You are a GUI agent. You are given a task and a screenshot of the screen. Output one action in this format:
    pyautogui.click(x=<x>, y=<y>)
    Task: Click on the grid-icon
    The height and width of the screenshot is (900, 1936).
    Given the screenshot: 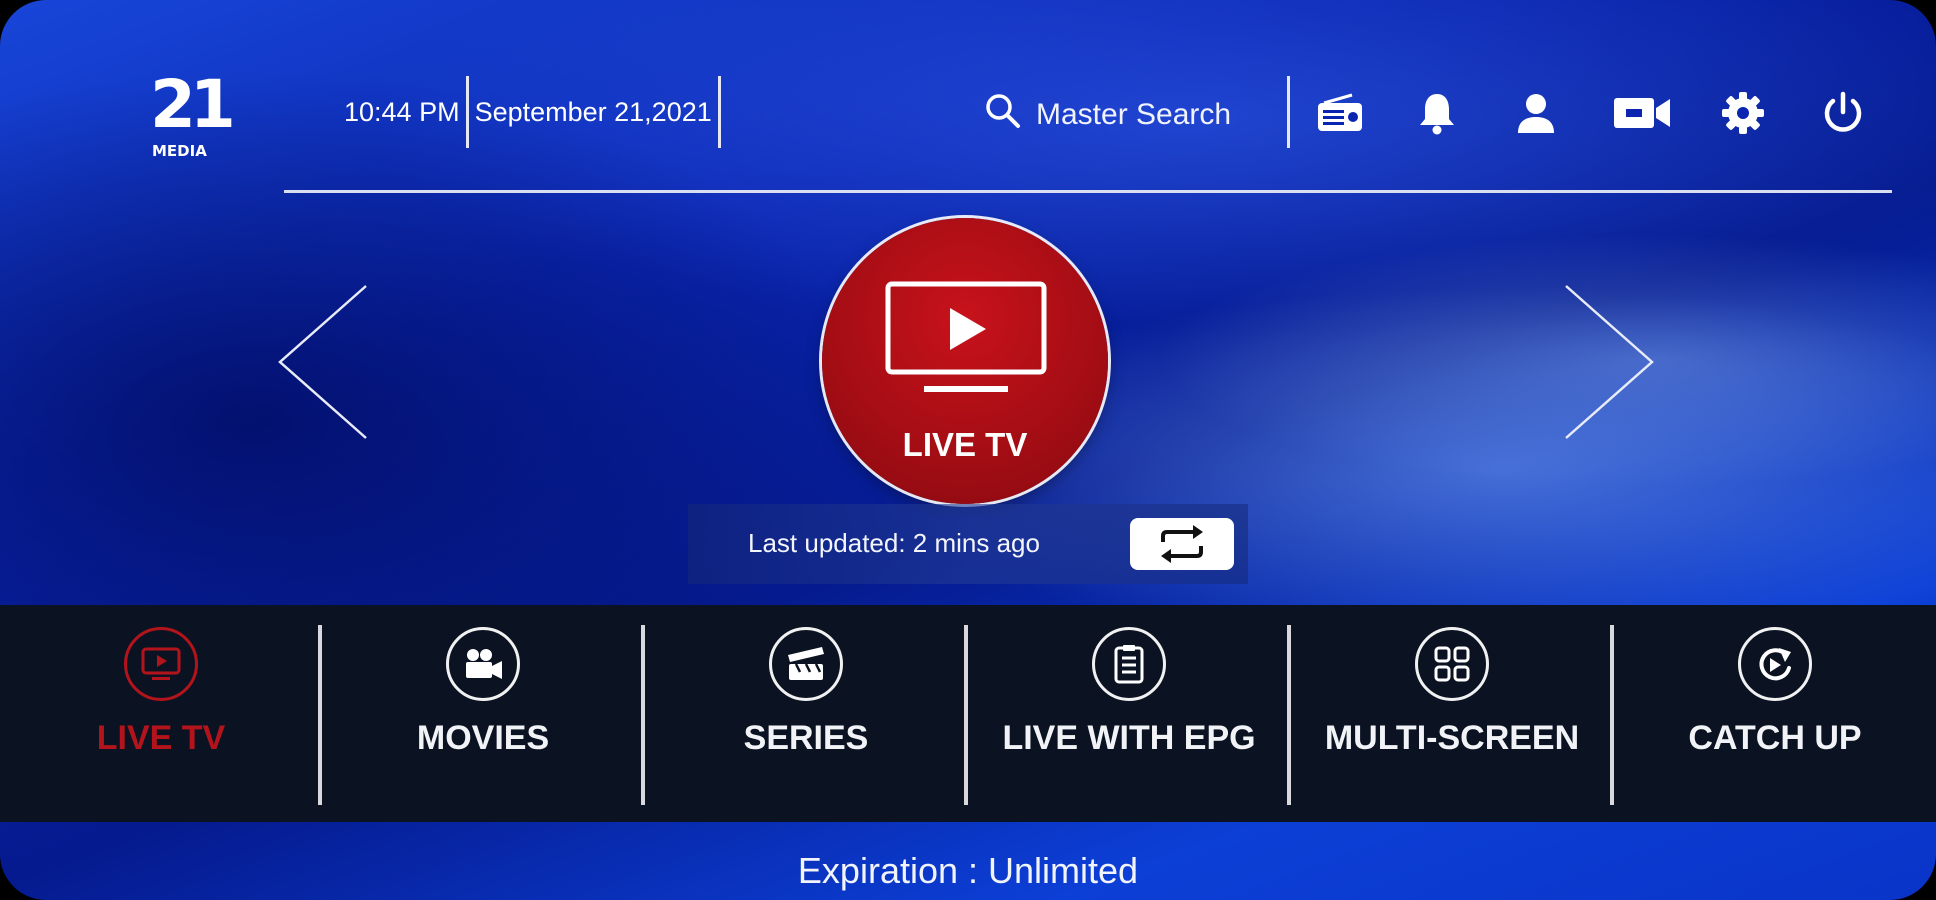 What is the action you would take?
    pyautogui.click(x=1452, y=664)
    